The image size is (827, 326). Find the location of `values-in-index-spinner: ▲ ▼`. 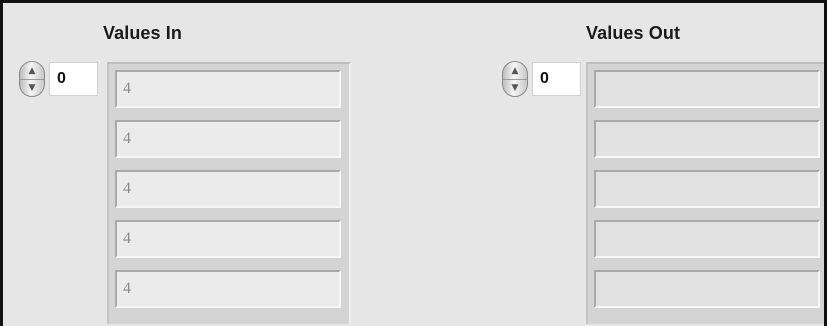

values-in-index-spinner: ▲ ▼ is located at coordinates (32, 79).